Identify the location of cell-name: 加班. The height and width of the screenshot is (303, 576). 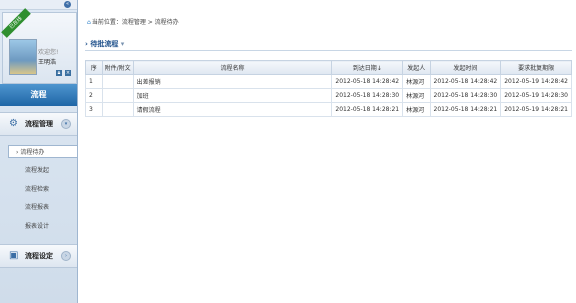
(232, 95).